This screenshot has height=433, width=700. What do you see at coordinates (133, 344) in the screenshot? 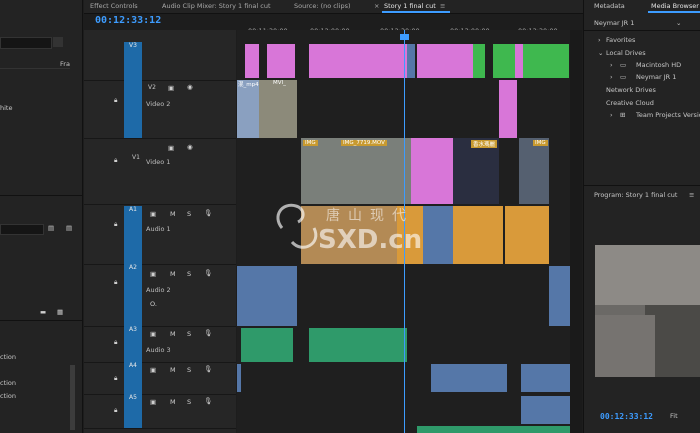
I see `track-patch: A3` at bounding box center [133, 344].